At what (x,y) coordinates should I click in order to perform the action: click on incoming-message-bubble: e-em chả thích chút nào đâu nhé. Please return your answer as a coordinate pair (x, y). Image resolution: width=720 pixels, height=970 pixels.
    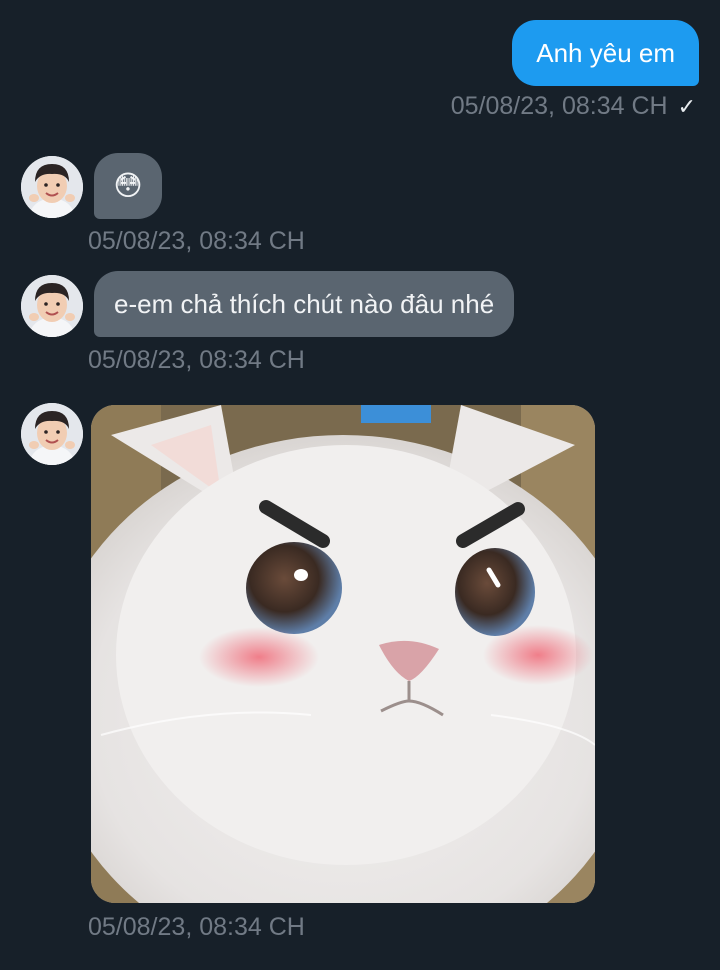
    Looking at the image, I should click on (304, 304).